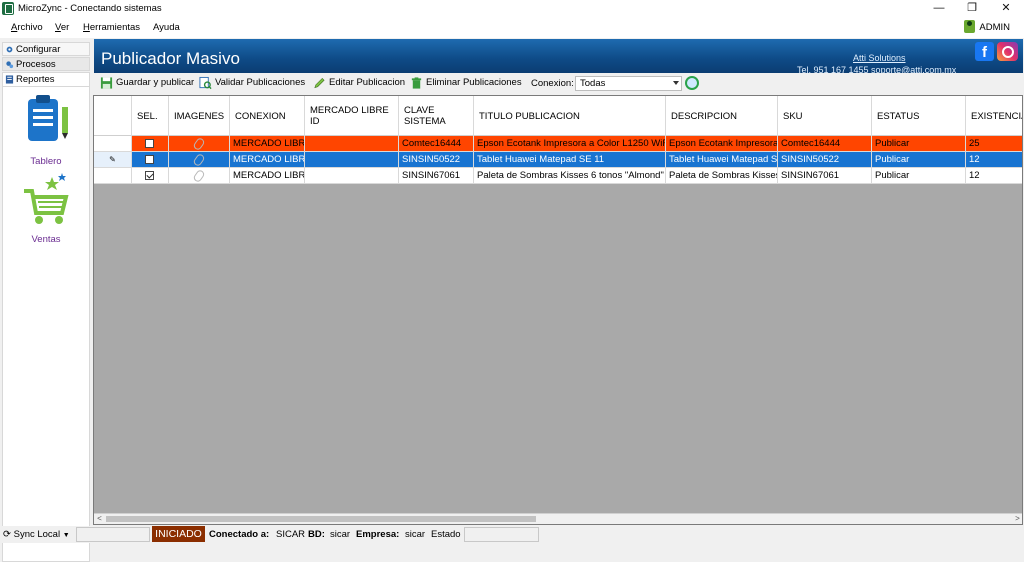 The image size is (1024, 562). Describe the element at coordinates (919, 116) in the screenshot. I see `col-estatus: ESTATUS` at that location.